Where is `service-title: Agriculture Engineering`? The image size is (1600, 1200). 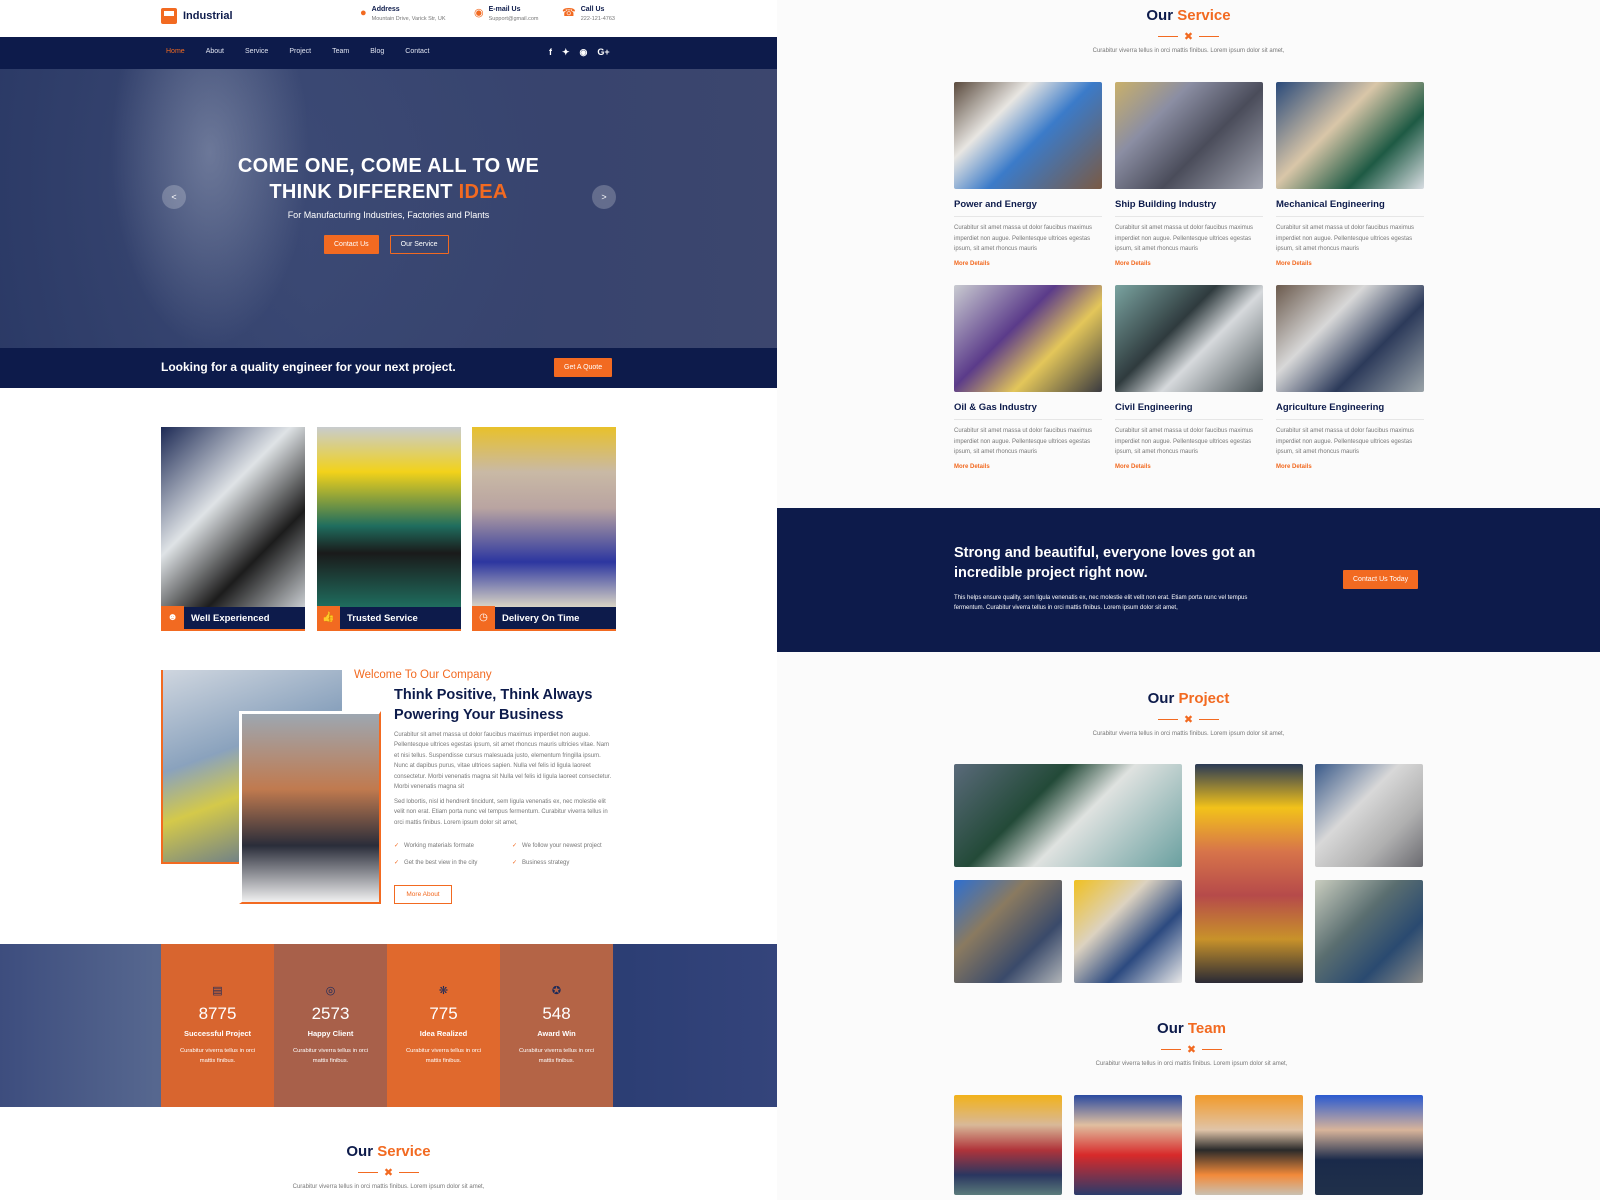 service-title: Agriculture Engineering is located at coordinates (1350, 411).